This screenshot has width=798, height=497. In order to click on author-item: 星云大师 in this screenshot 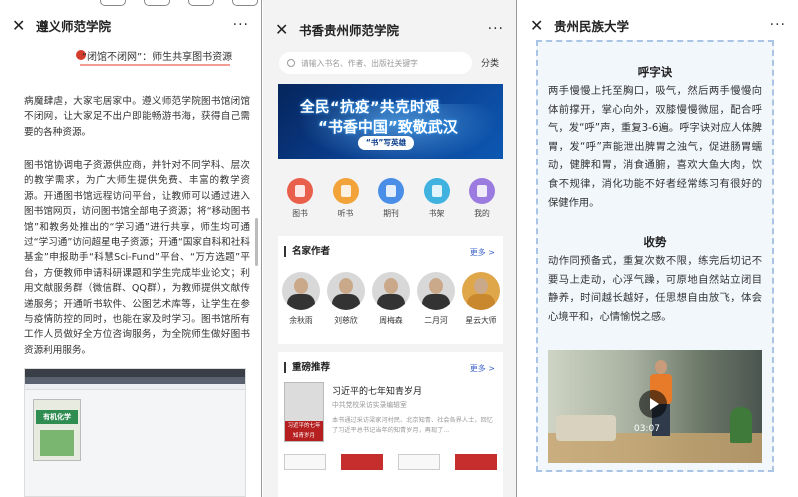, I will do `click(481, 299)`.